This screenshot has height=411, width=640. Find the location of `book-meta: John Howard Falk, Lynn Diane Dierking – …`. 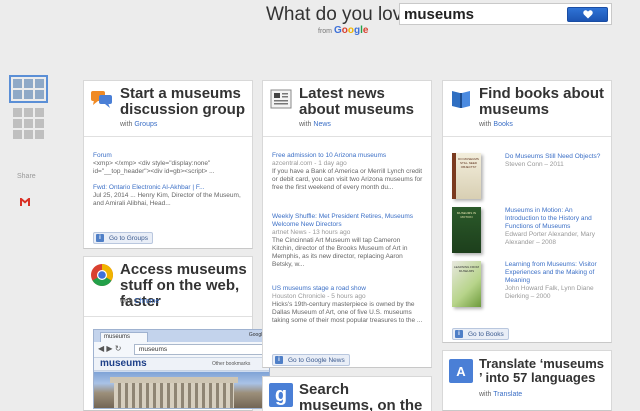

book-meta: John Howard Falk, Lynn Diane Dierking – … is located at coordinates (549, 292).